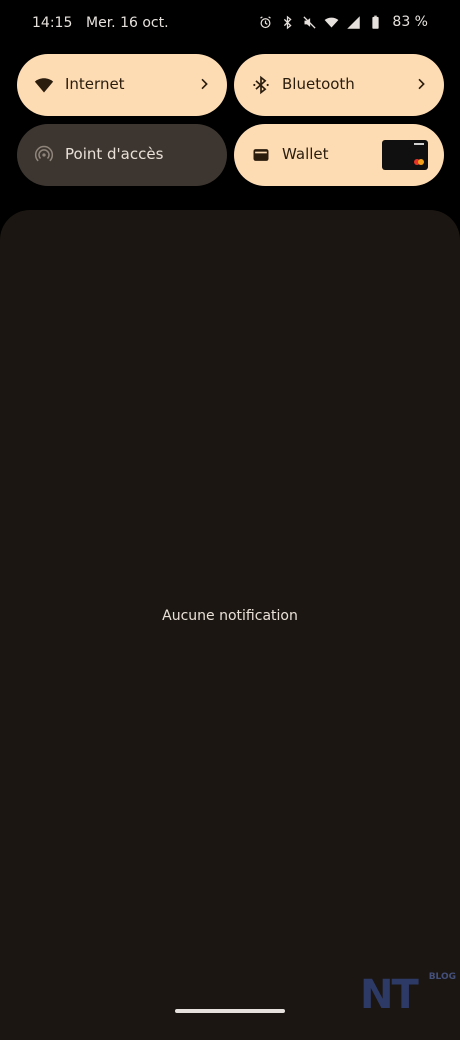 The width and height of the screenshot is (460, 1040). What do you see at coordinates (375, 22) in the screenshot?
I see `battery-icon` at bounding box center [375, 22].